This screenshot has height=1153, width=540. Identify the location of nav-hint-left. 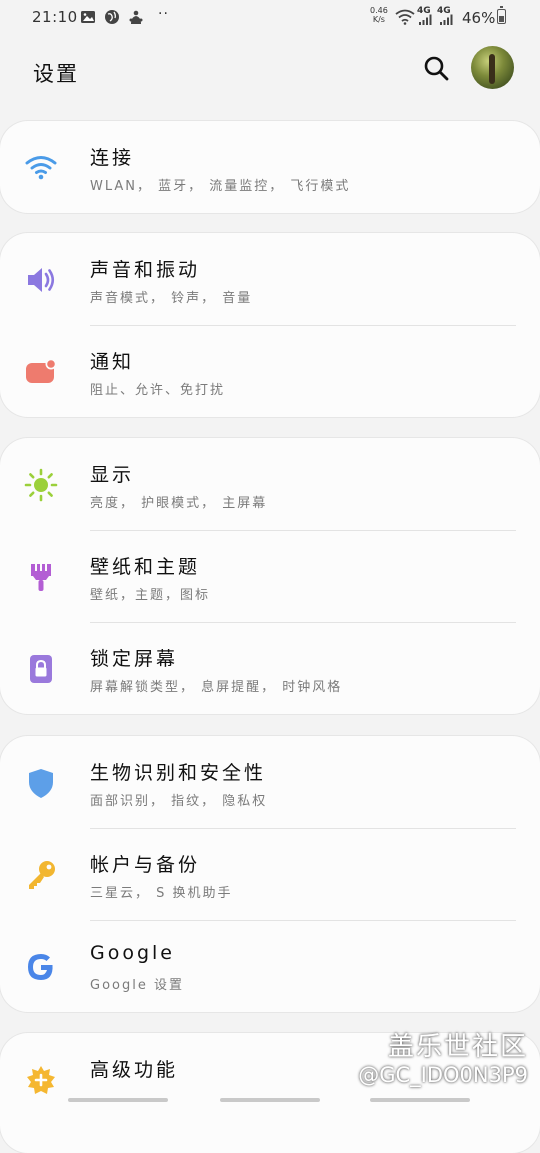
(118, 1100).